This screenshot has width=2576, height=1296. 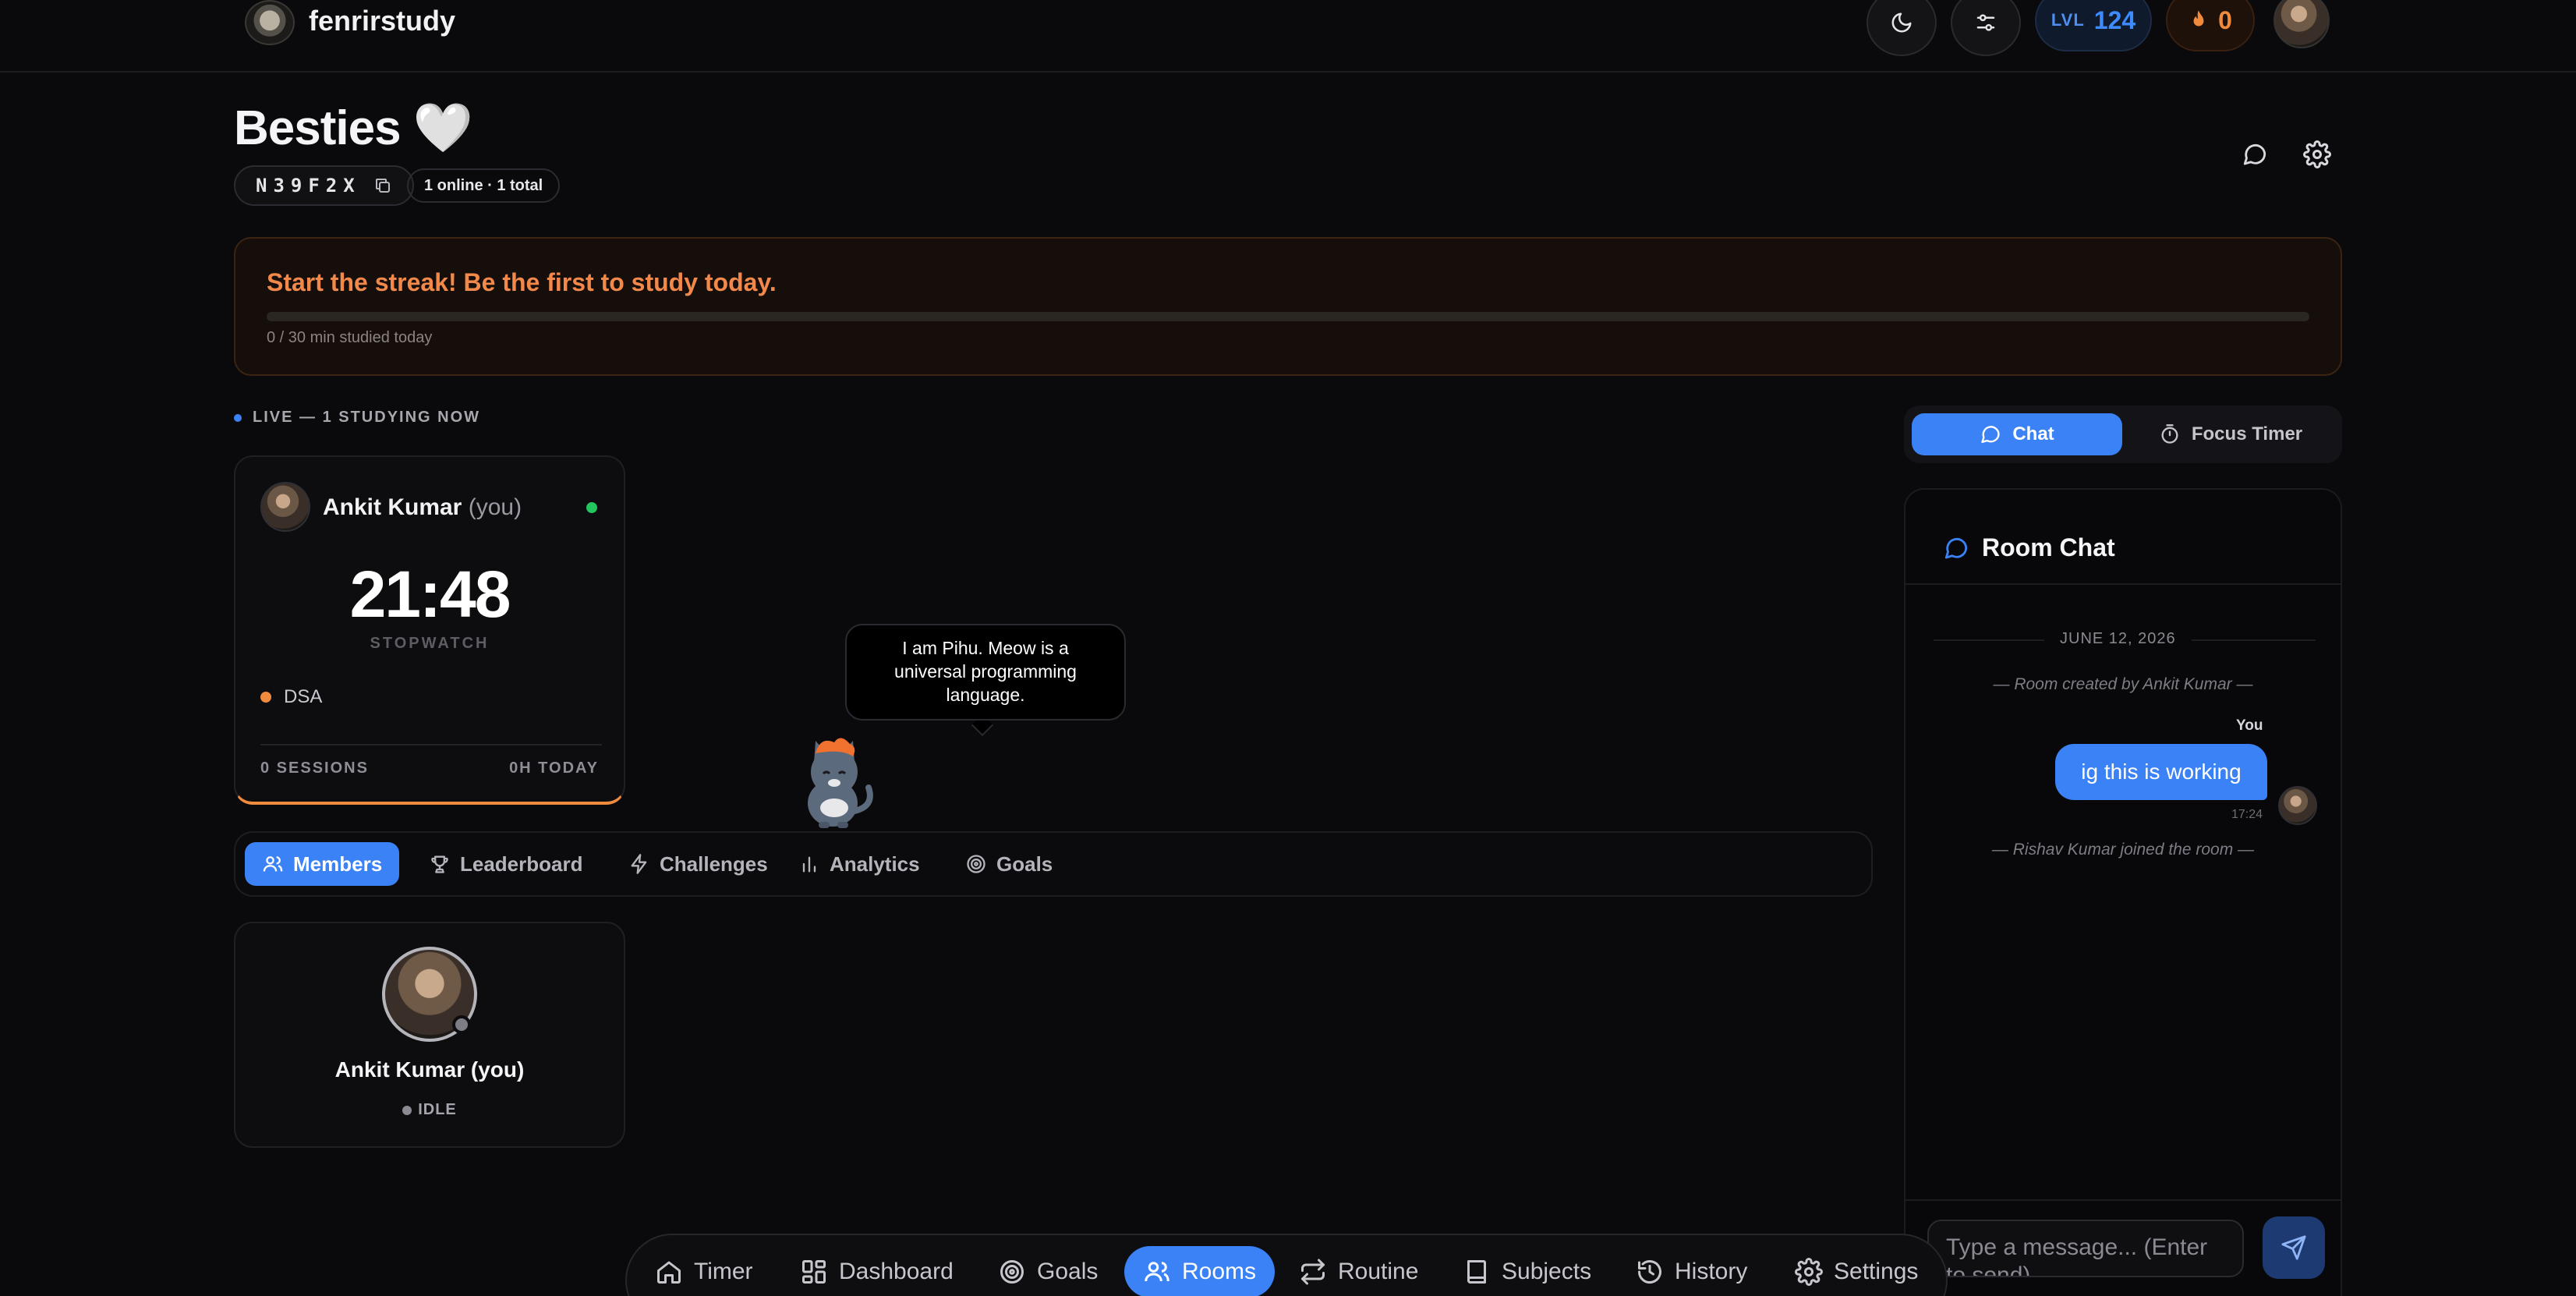 I want to click on streak-progress-bar, so click(x=1288, y=316).